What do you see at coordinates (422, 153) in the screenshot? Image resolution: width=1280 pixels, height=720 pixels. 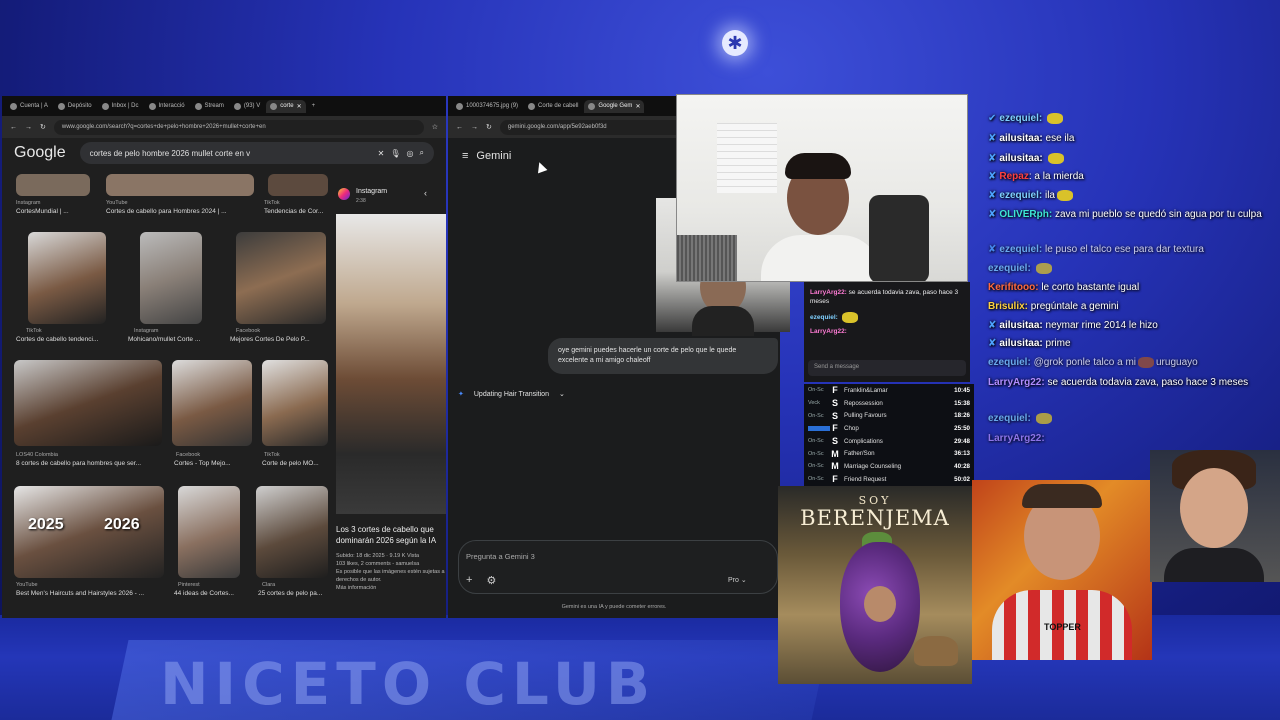 I see `search-icon: ⌕` at bounding box center [422, 153].